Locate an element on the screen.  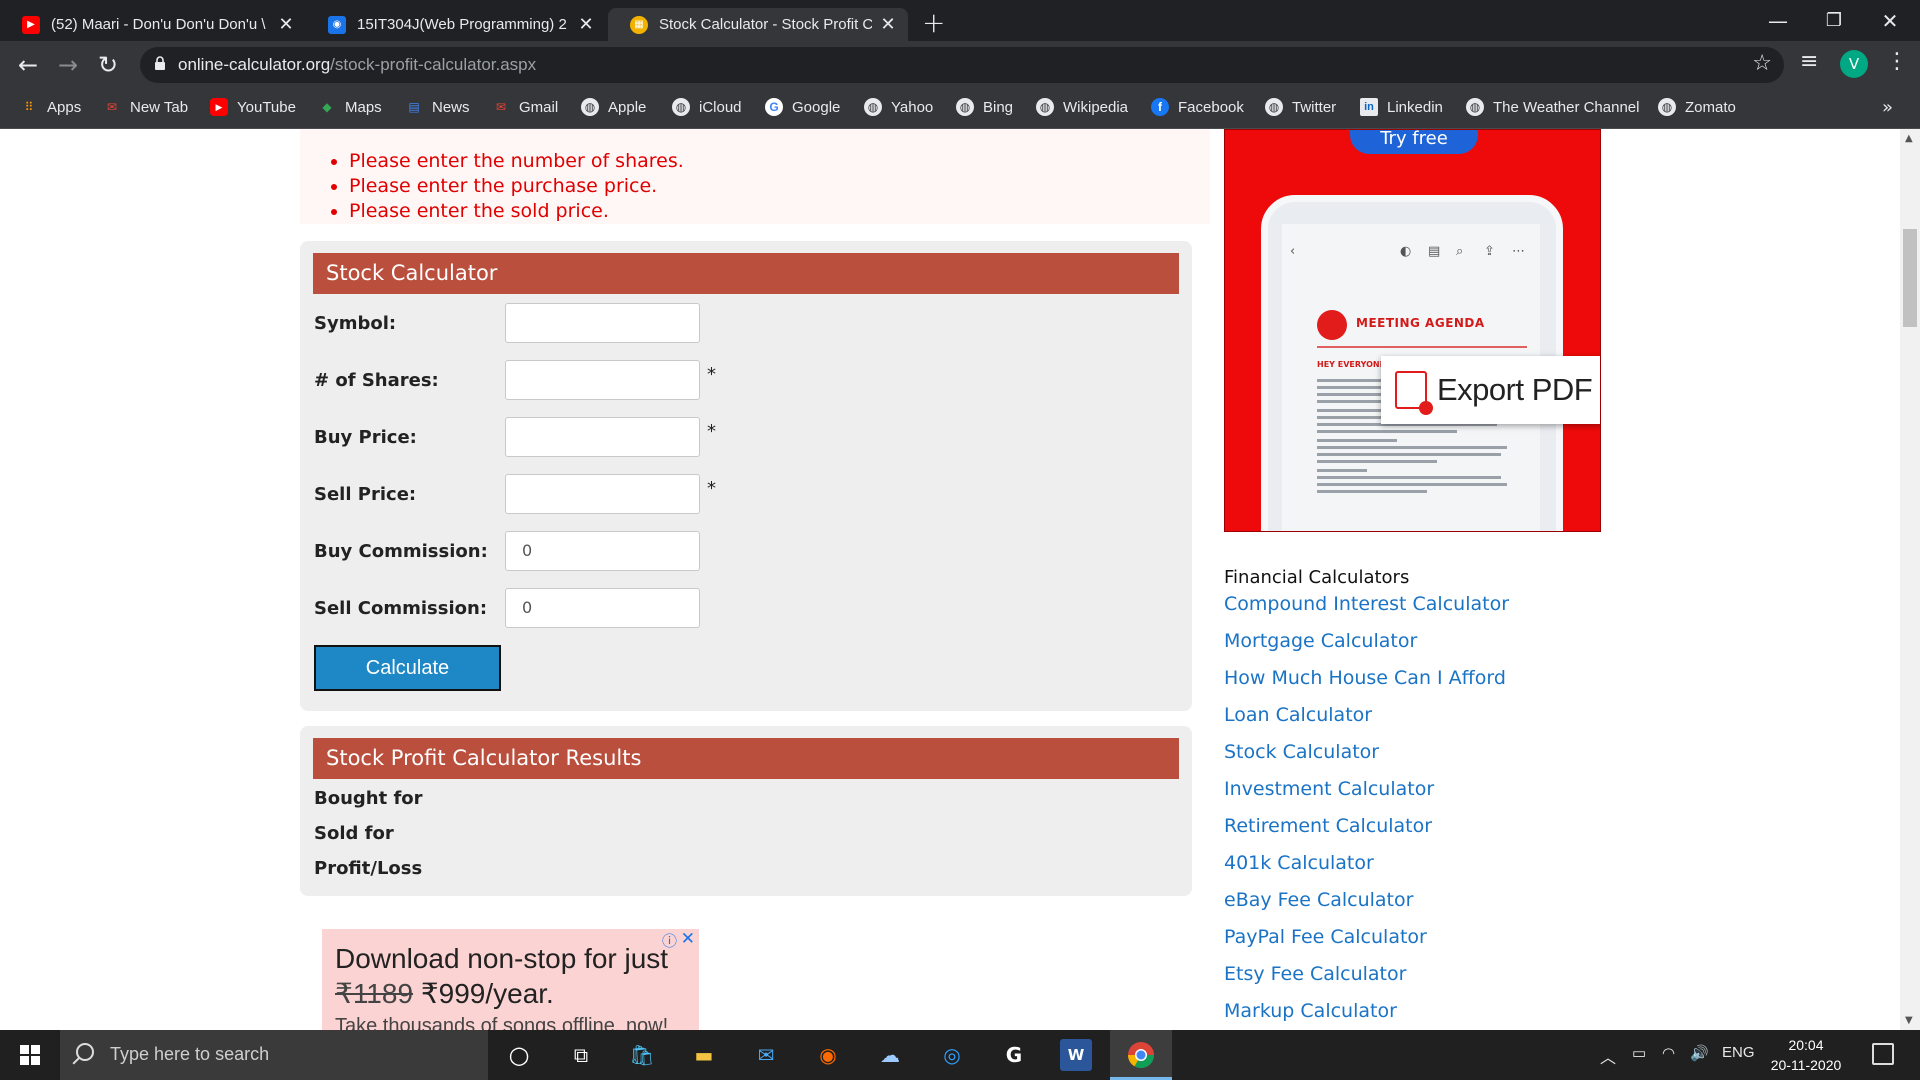
apps-grid-icon: ⠿ is located at coordinates (29, 107).